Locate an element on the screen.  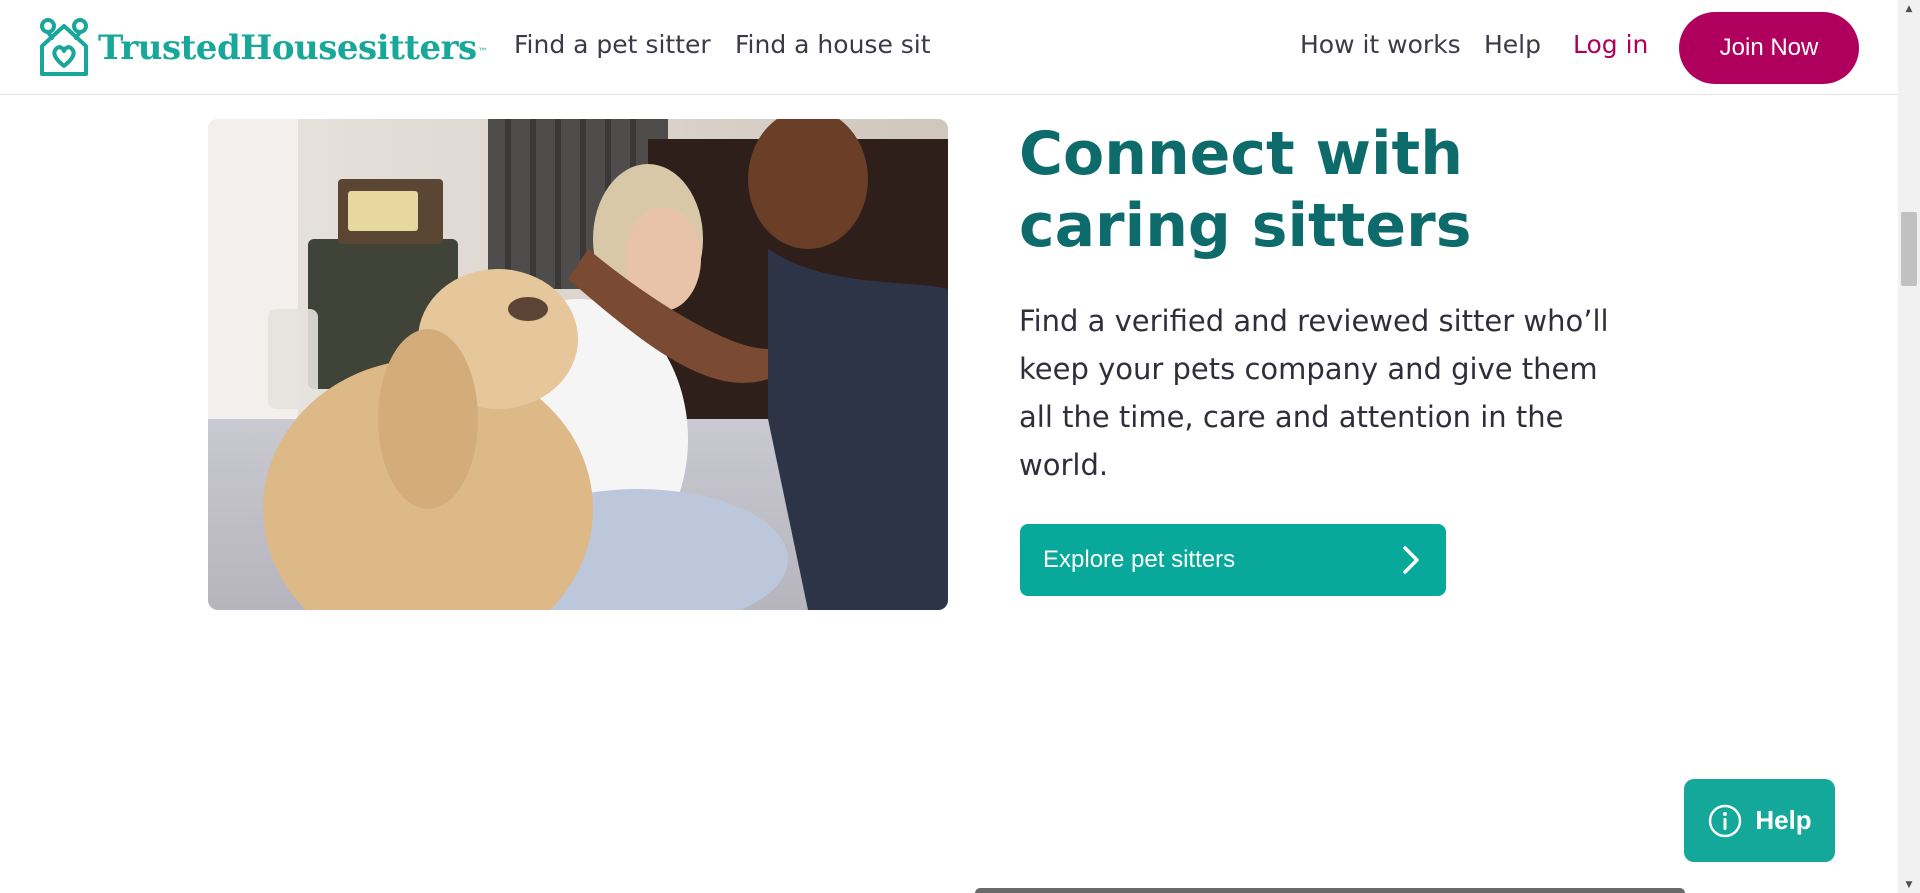
help-widget-label: Help is located at coordinates (1783, 820).